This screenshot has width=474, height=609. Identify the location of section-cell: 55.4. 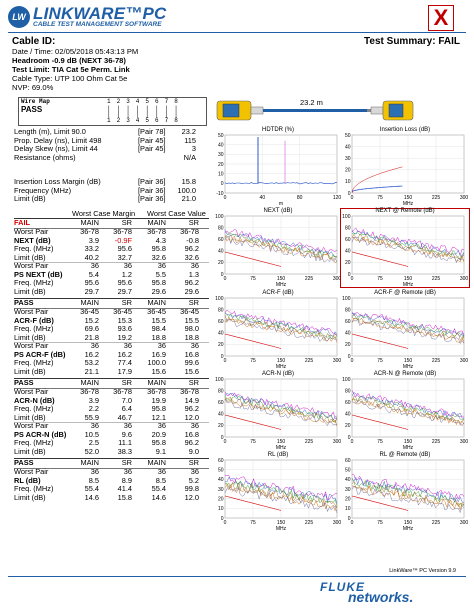
(158, 488).